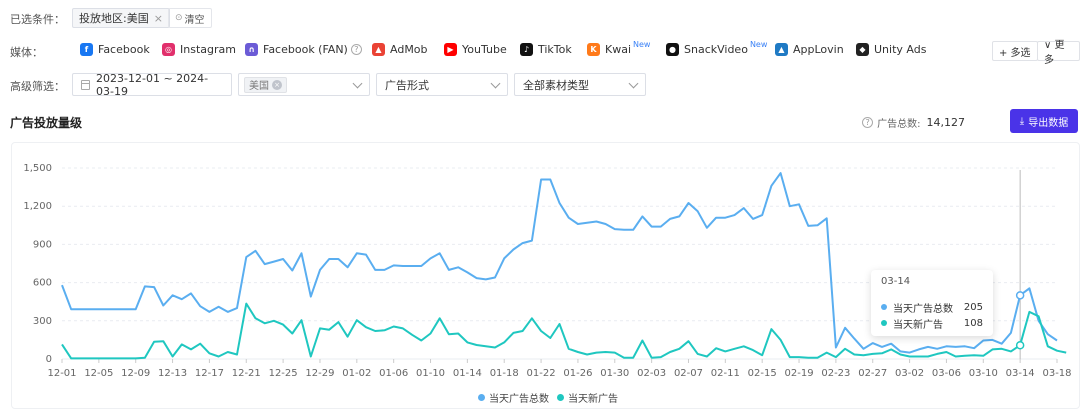  What do you see at coordinates (725, 373) in the screenshot?
I see `x-tick-label: 02-11` at bounding box center [725, 373].